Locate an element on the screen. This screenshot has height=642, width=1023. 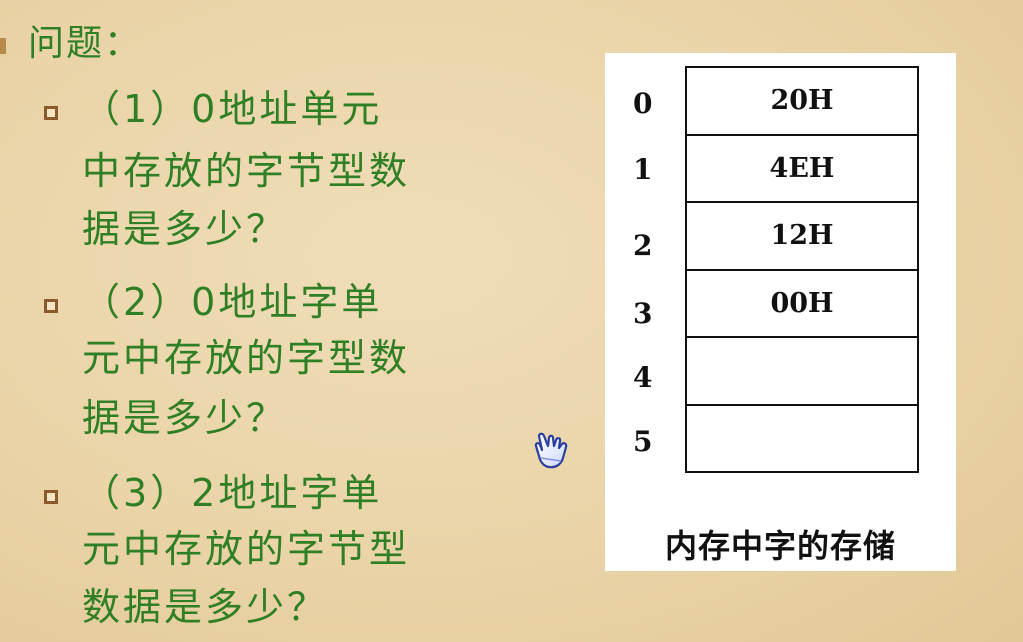
memory-cell-0: 20H is located at coordinates (802, 102).